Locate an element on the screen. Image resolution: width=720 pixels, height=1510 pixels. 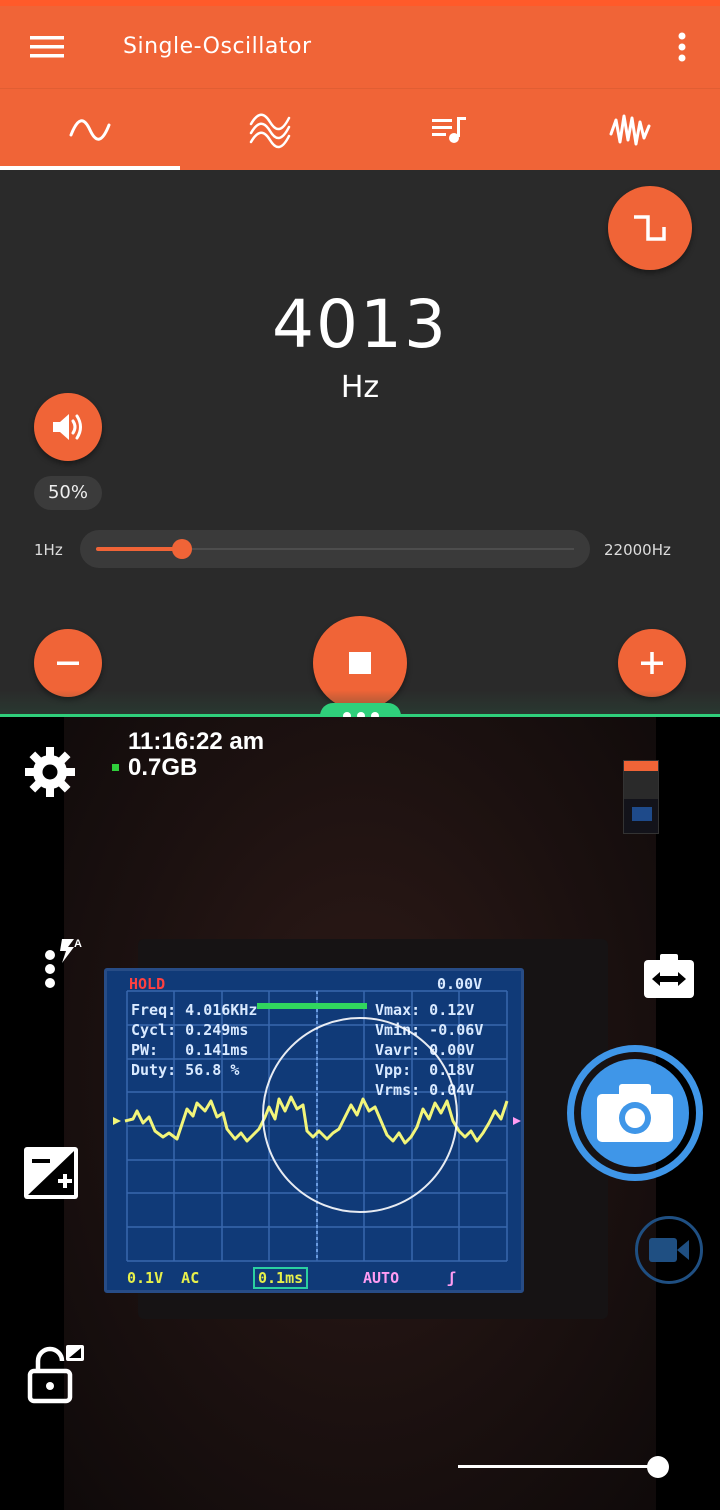
flash-auto-icon: A is located at coordinates (63, 966).